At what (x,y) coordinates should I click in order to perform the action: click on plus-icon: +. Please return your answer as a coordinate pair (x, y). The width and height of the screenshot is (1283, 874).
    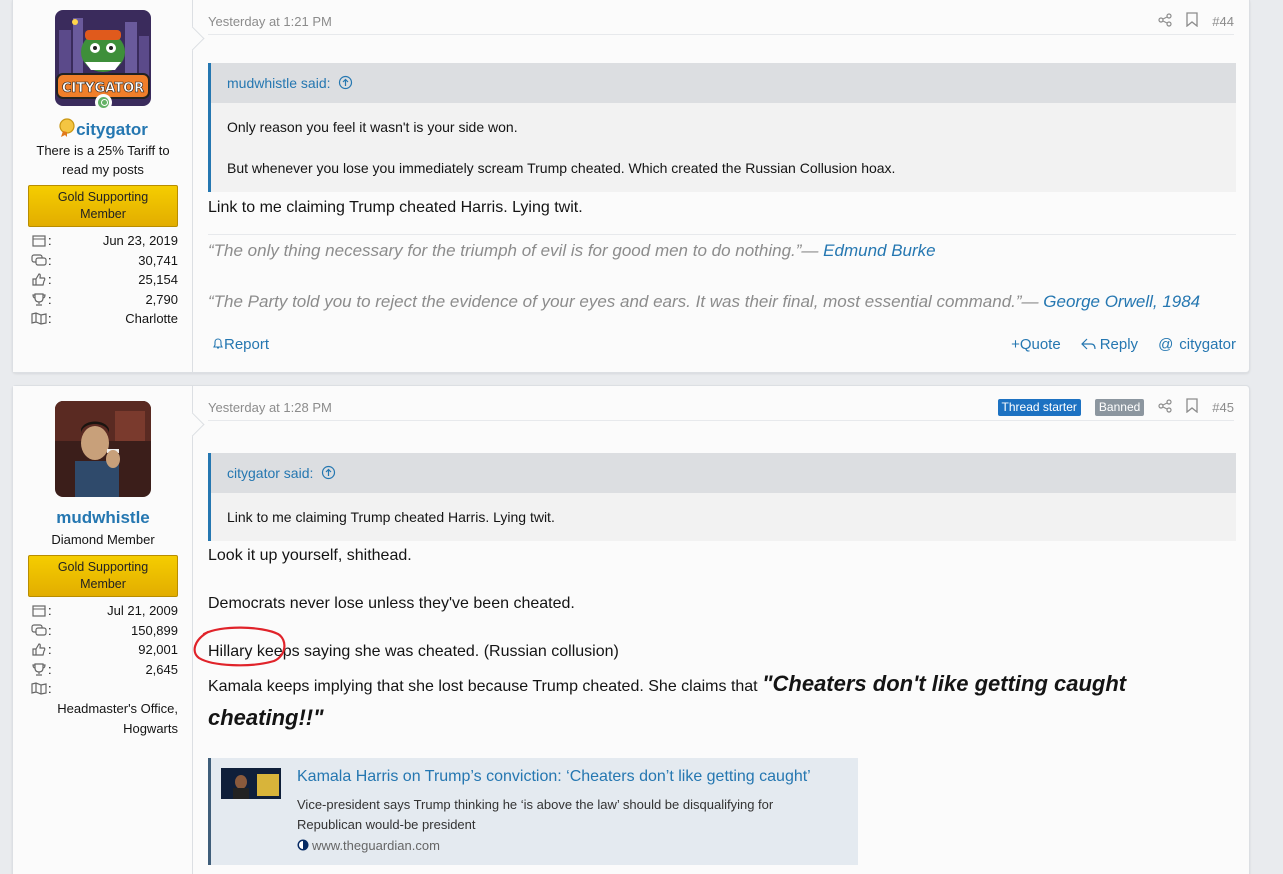
    Looking at the image, I should click on (1015, 344).